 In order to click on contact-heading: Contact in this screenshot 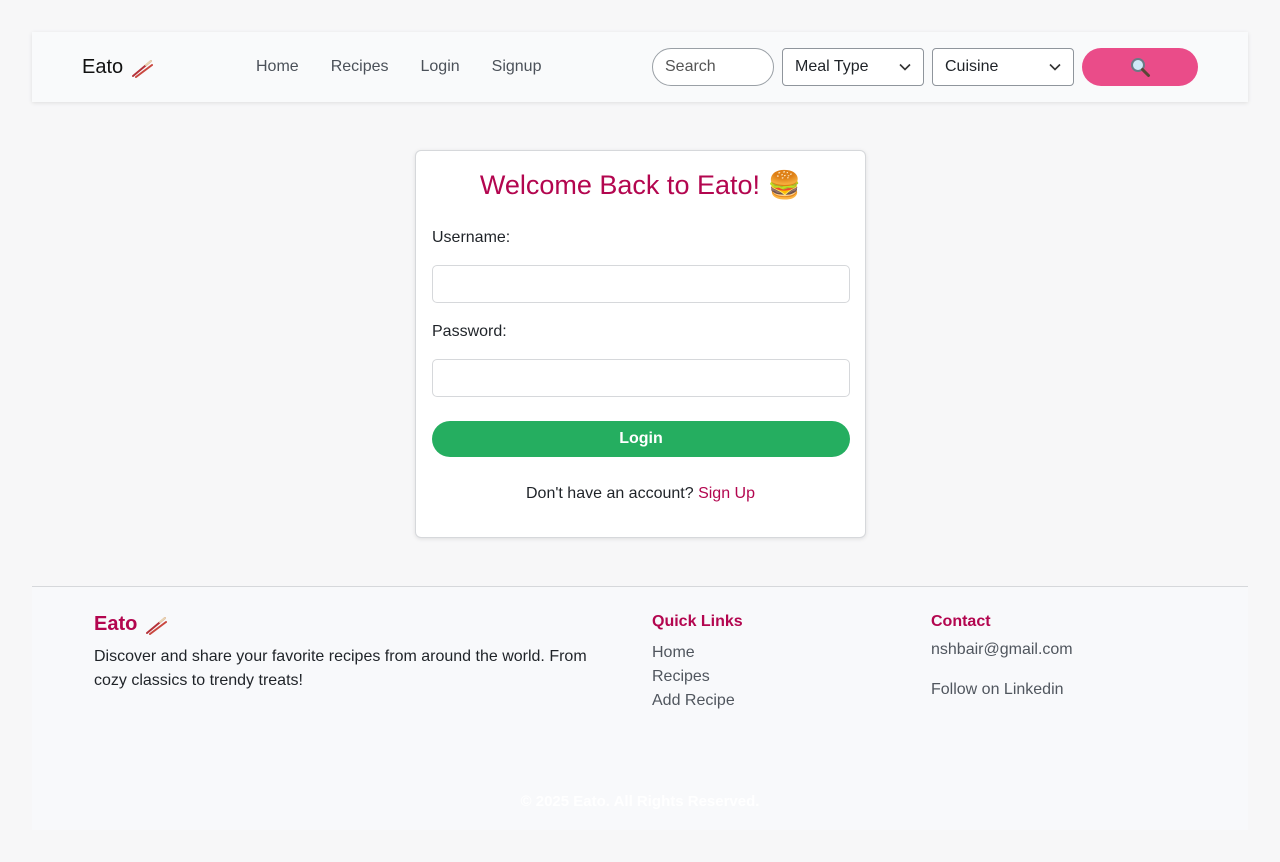, I will do `click(961, 621)`.